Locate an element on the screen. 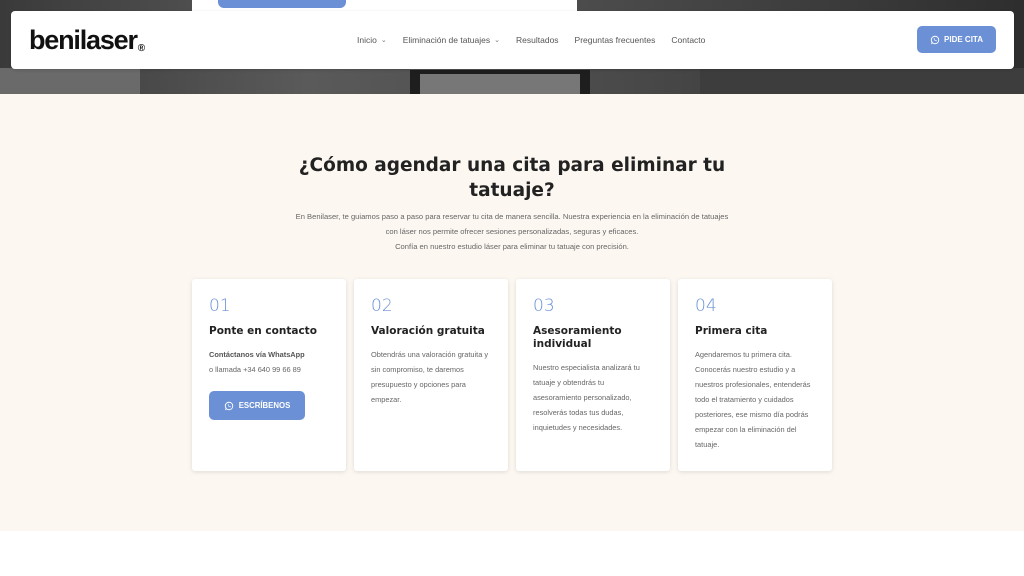 This screenshot has height=576, width=1024. pide-cita-button: PIDE CITA is located at coordinates (956, 39).